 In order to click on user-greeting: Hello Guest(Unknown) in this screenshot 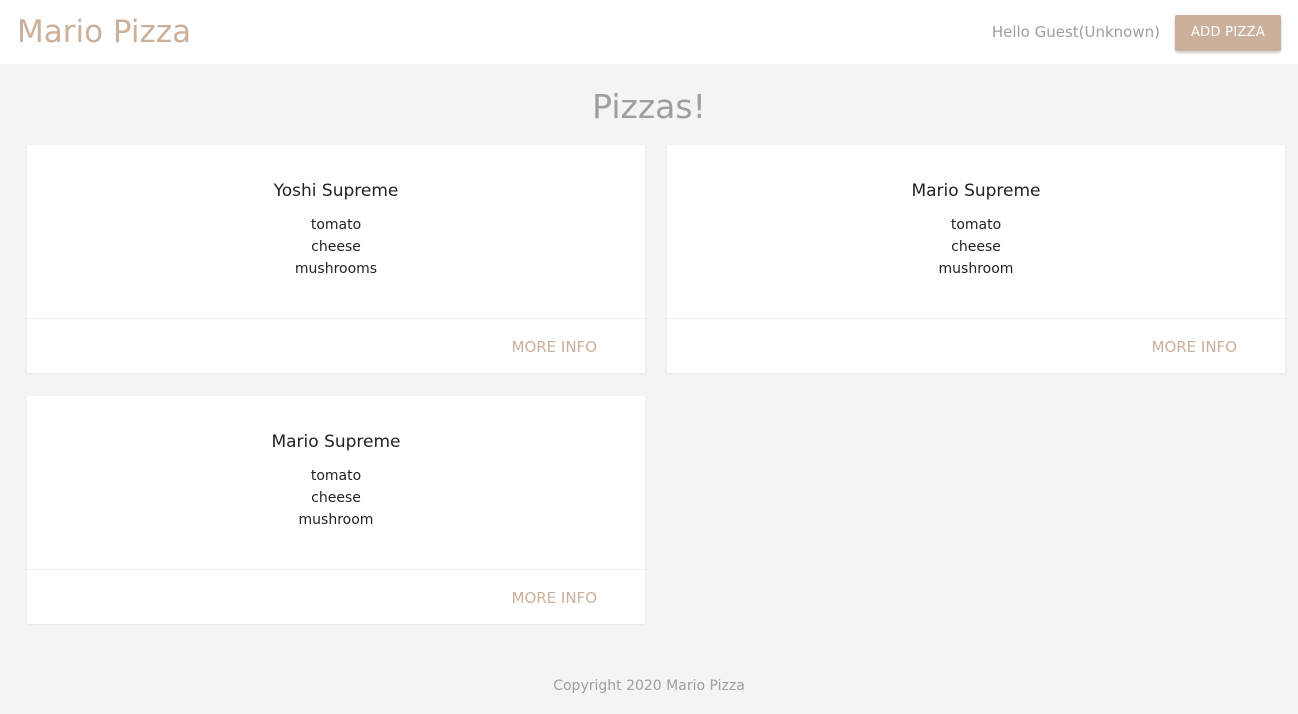, I will do `click(1075, 32)`.